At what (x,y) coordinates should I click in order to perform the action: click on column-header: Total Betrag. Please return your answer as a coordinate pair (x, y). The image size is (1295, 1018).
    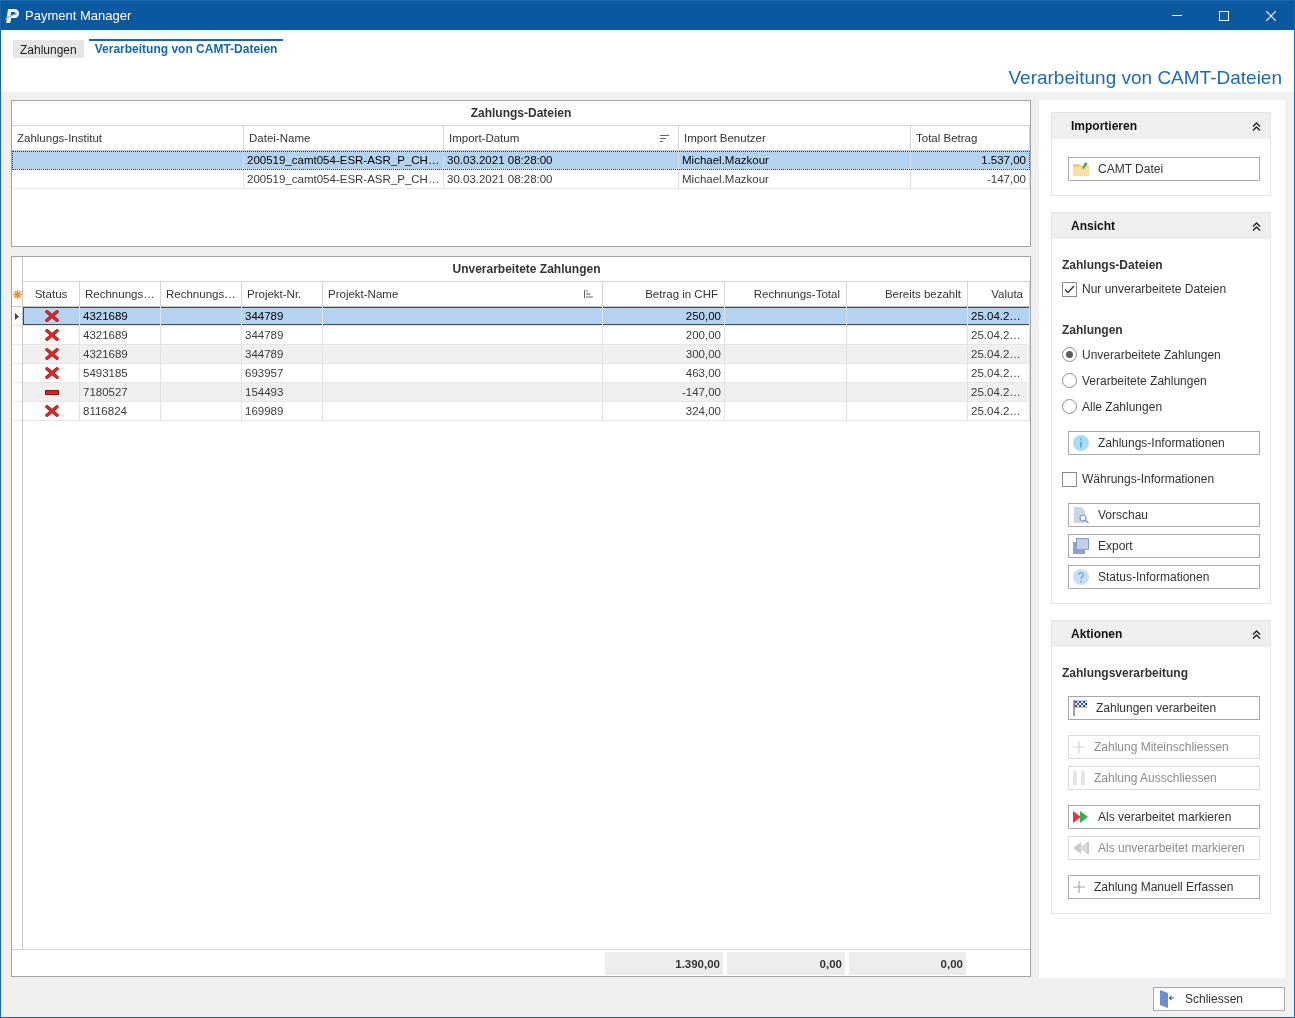
    Looking at the image, I should click on (970, 138).